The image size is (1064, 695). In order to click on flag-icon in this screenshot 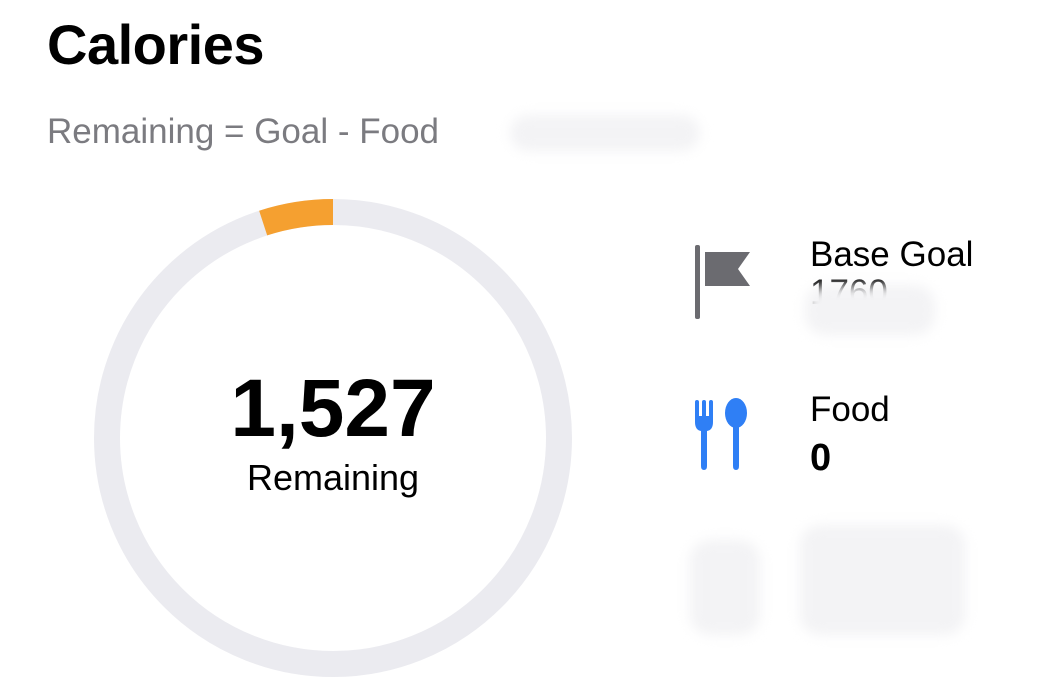, I will do `click(725, 278)`.